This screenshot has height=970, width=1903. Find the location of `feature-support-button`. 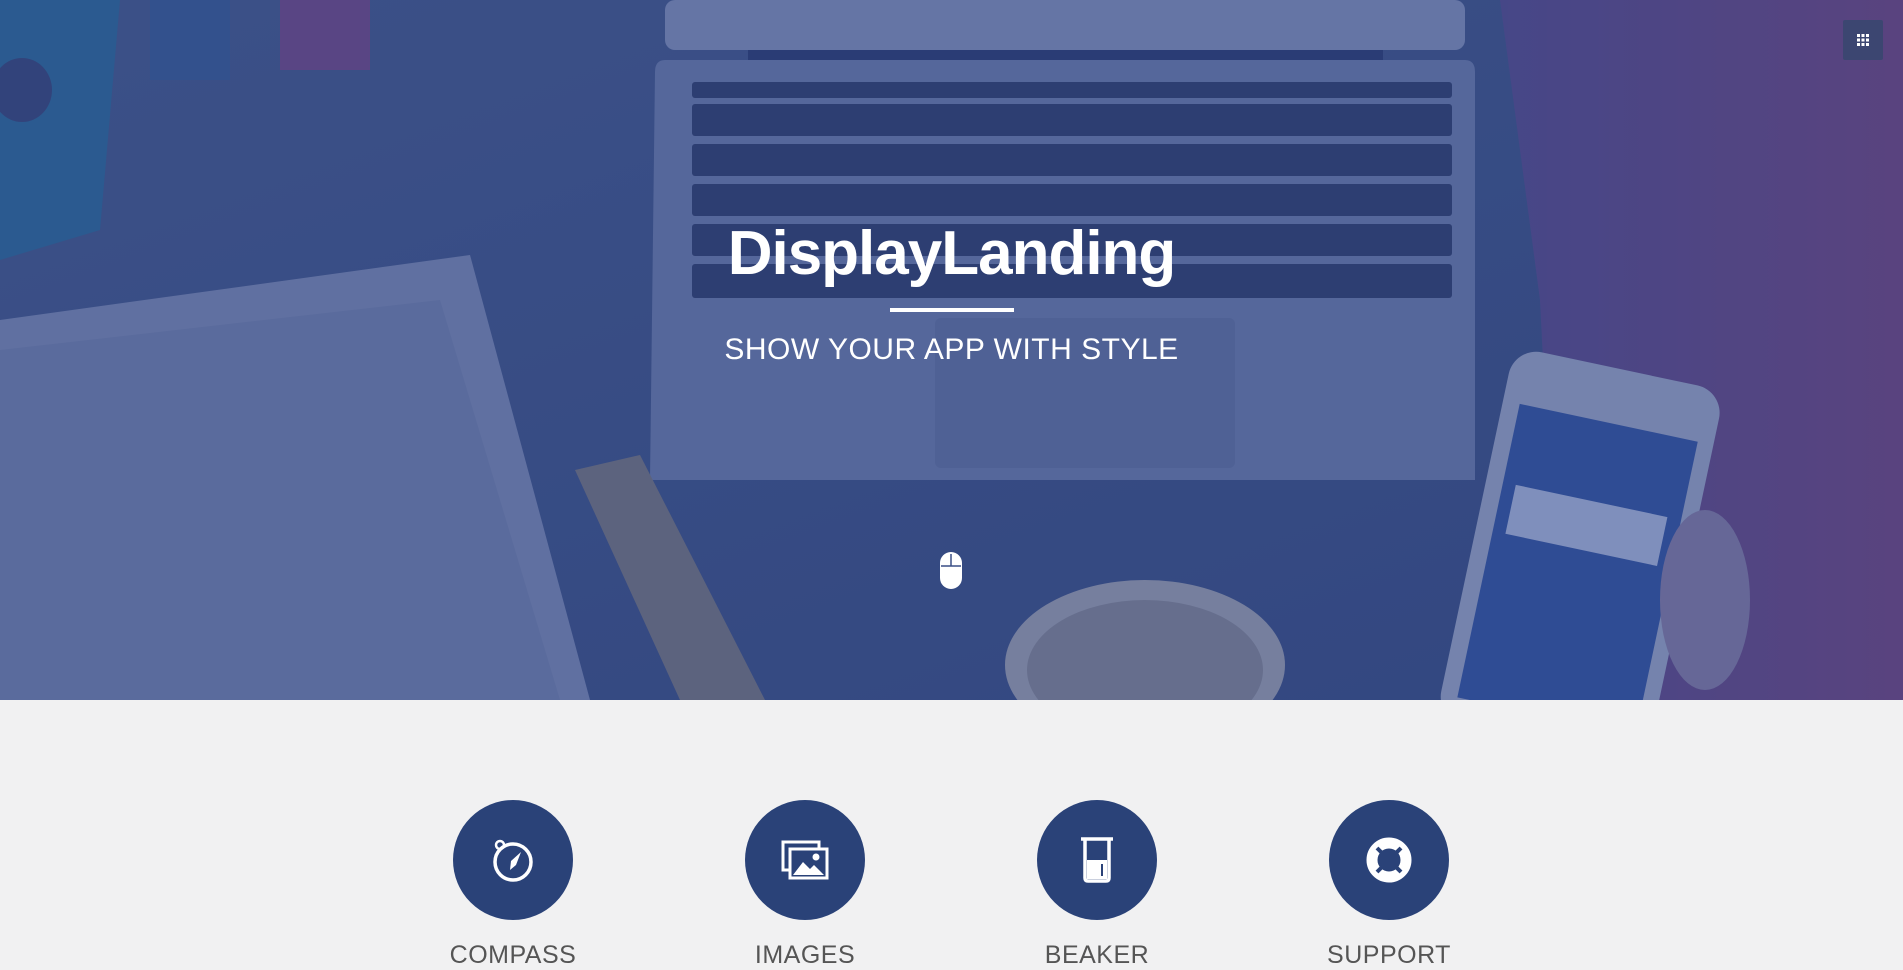

feature-support-button is located at coordinates (1389, 860).